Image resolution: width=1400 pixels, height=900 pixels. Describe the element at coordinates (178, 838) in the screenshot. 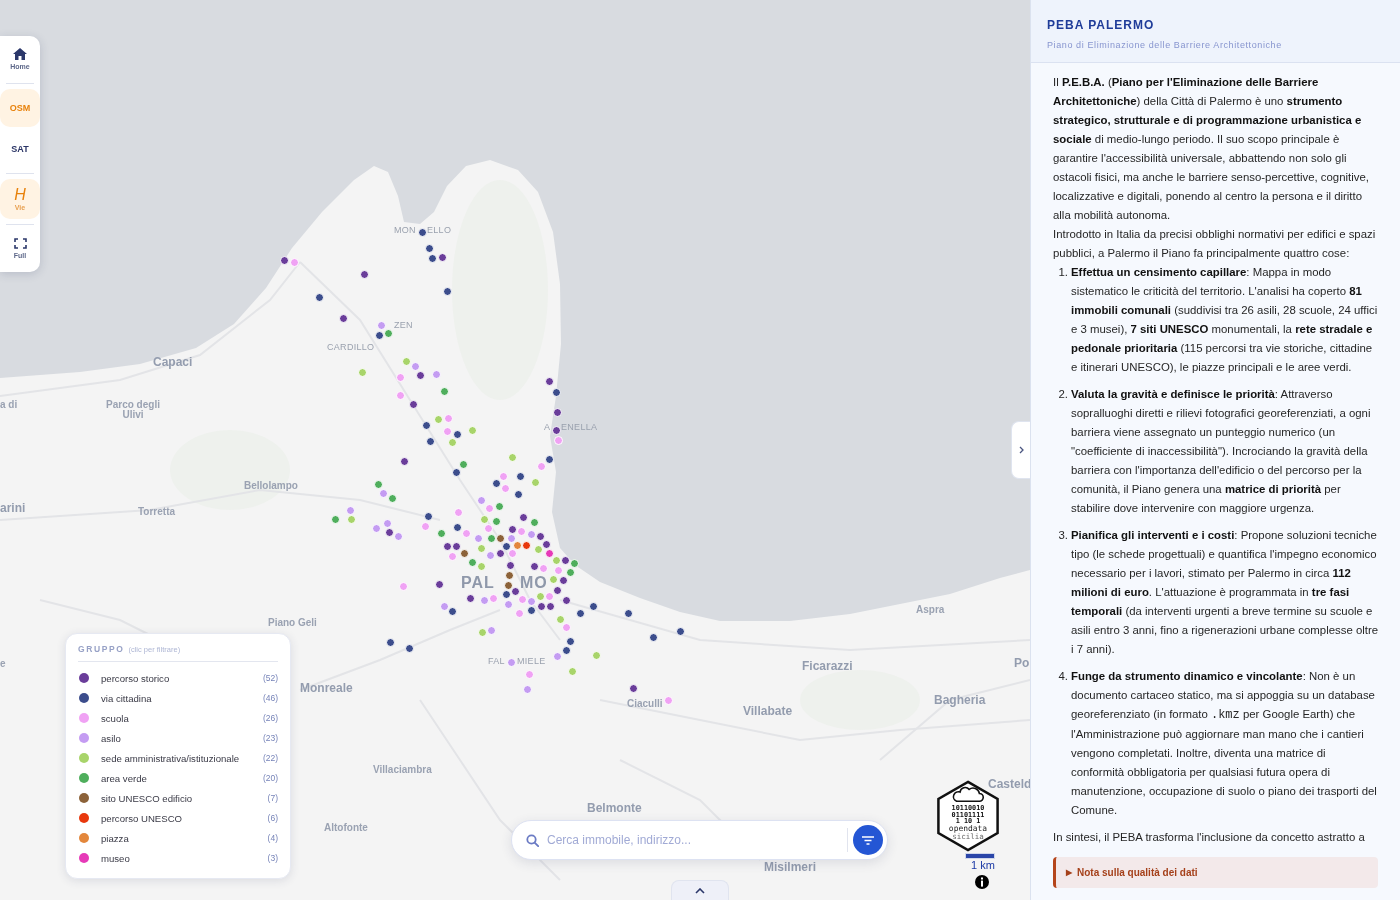

I see `legend-item: piazza (4)` at that location.